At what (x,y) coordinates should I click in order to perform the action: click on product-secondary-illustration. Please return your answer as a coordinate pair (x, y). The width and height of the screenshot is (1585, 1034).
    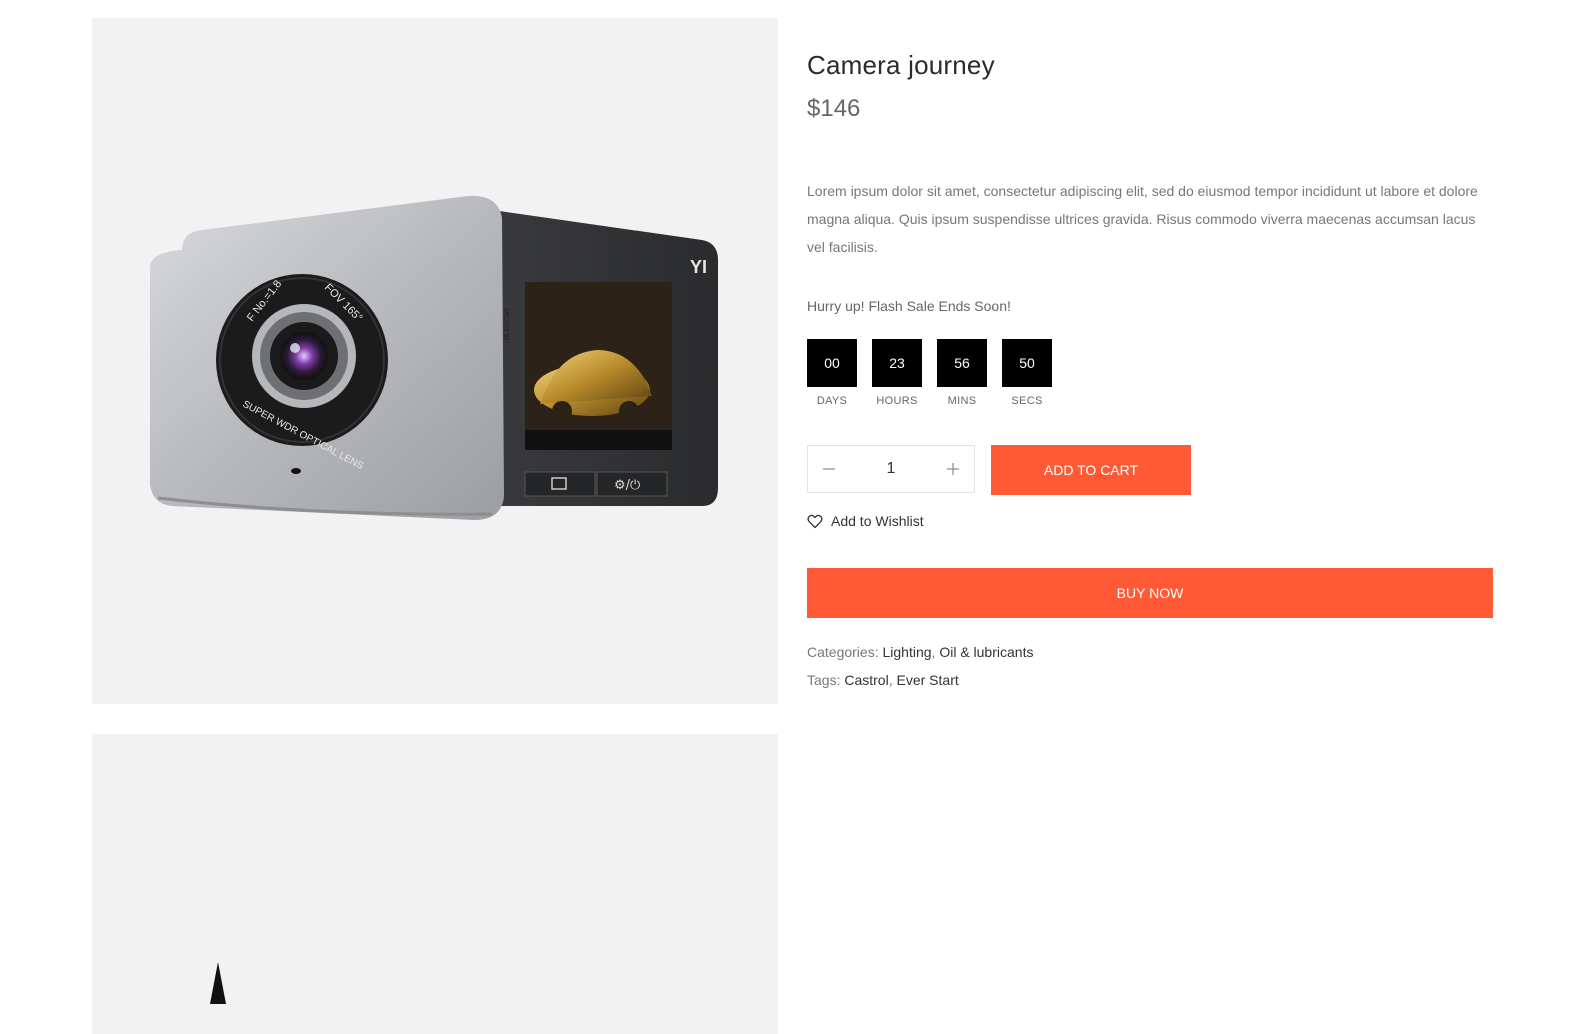
    Looking at the image, I should click on (218, 983).